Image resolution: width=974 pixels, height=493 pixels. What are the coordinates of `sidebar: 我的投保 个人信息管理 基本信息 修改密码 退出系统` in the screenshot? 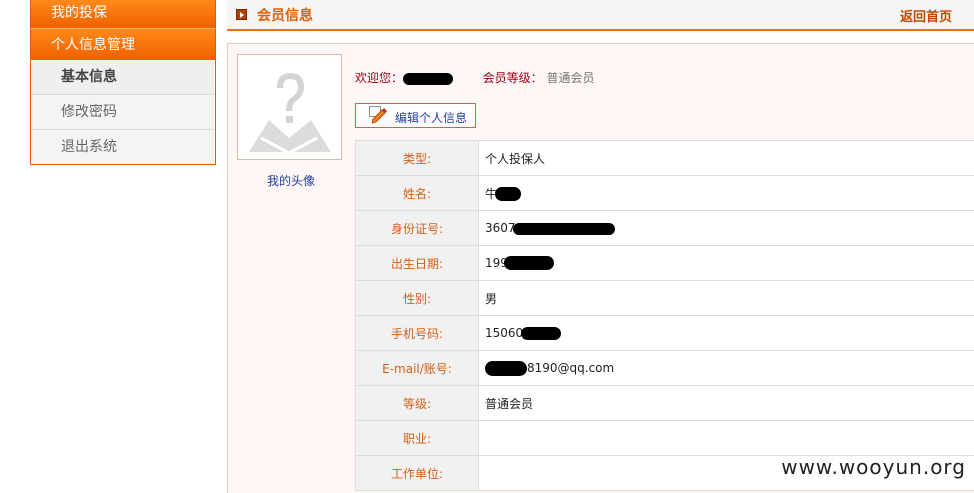 It's located at (123, 82).